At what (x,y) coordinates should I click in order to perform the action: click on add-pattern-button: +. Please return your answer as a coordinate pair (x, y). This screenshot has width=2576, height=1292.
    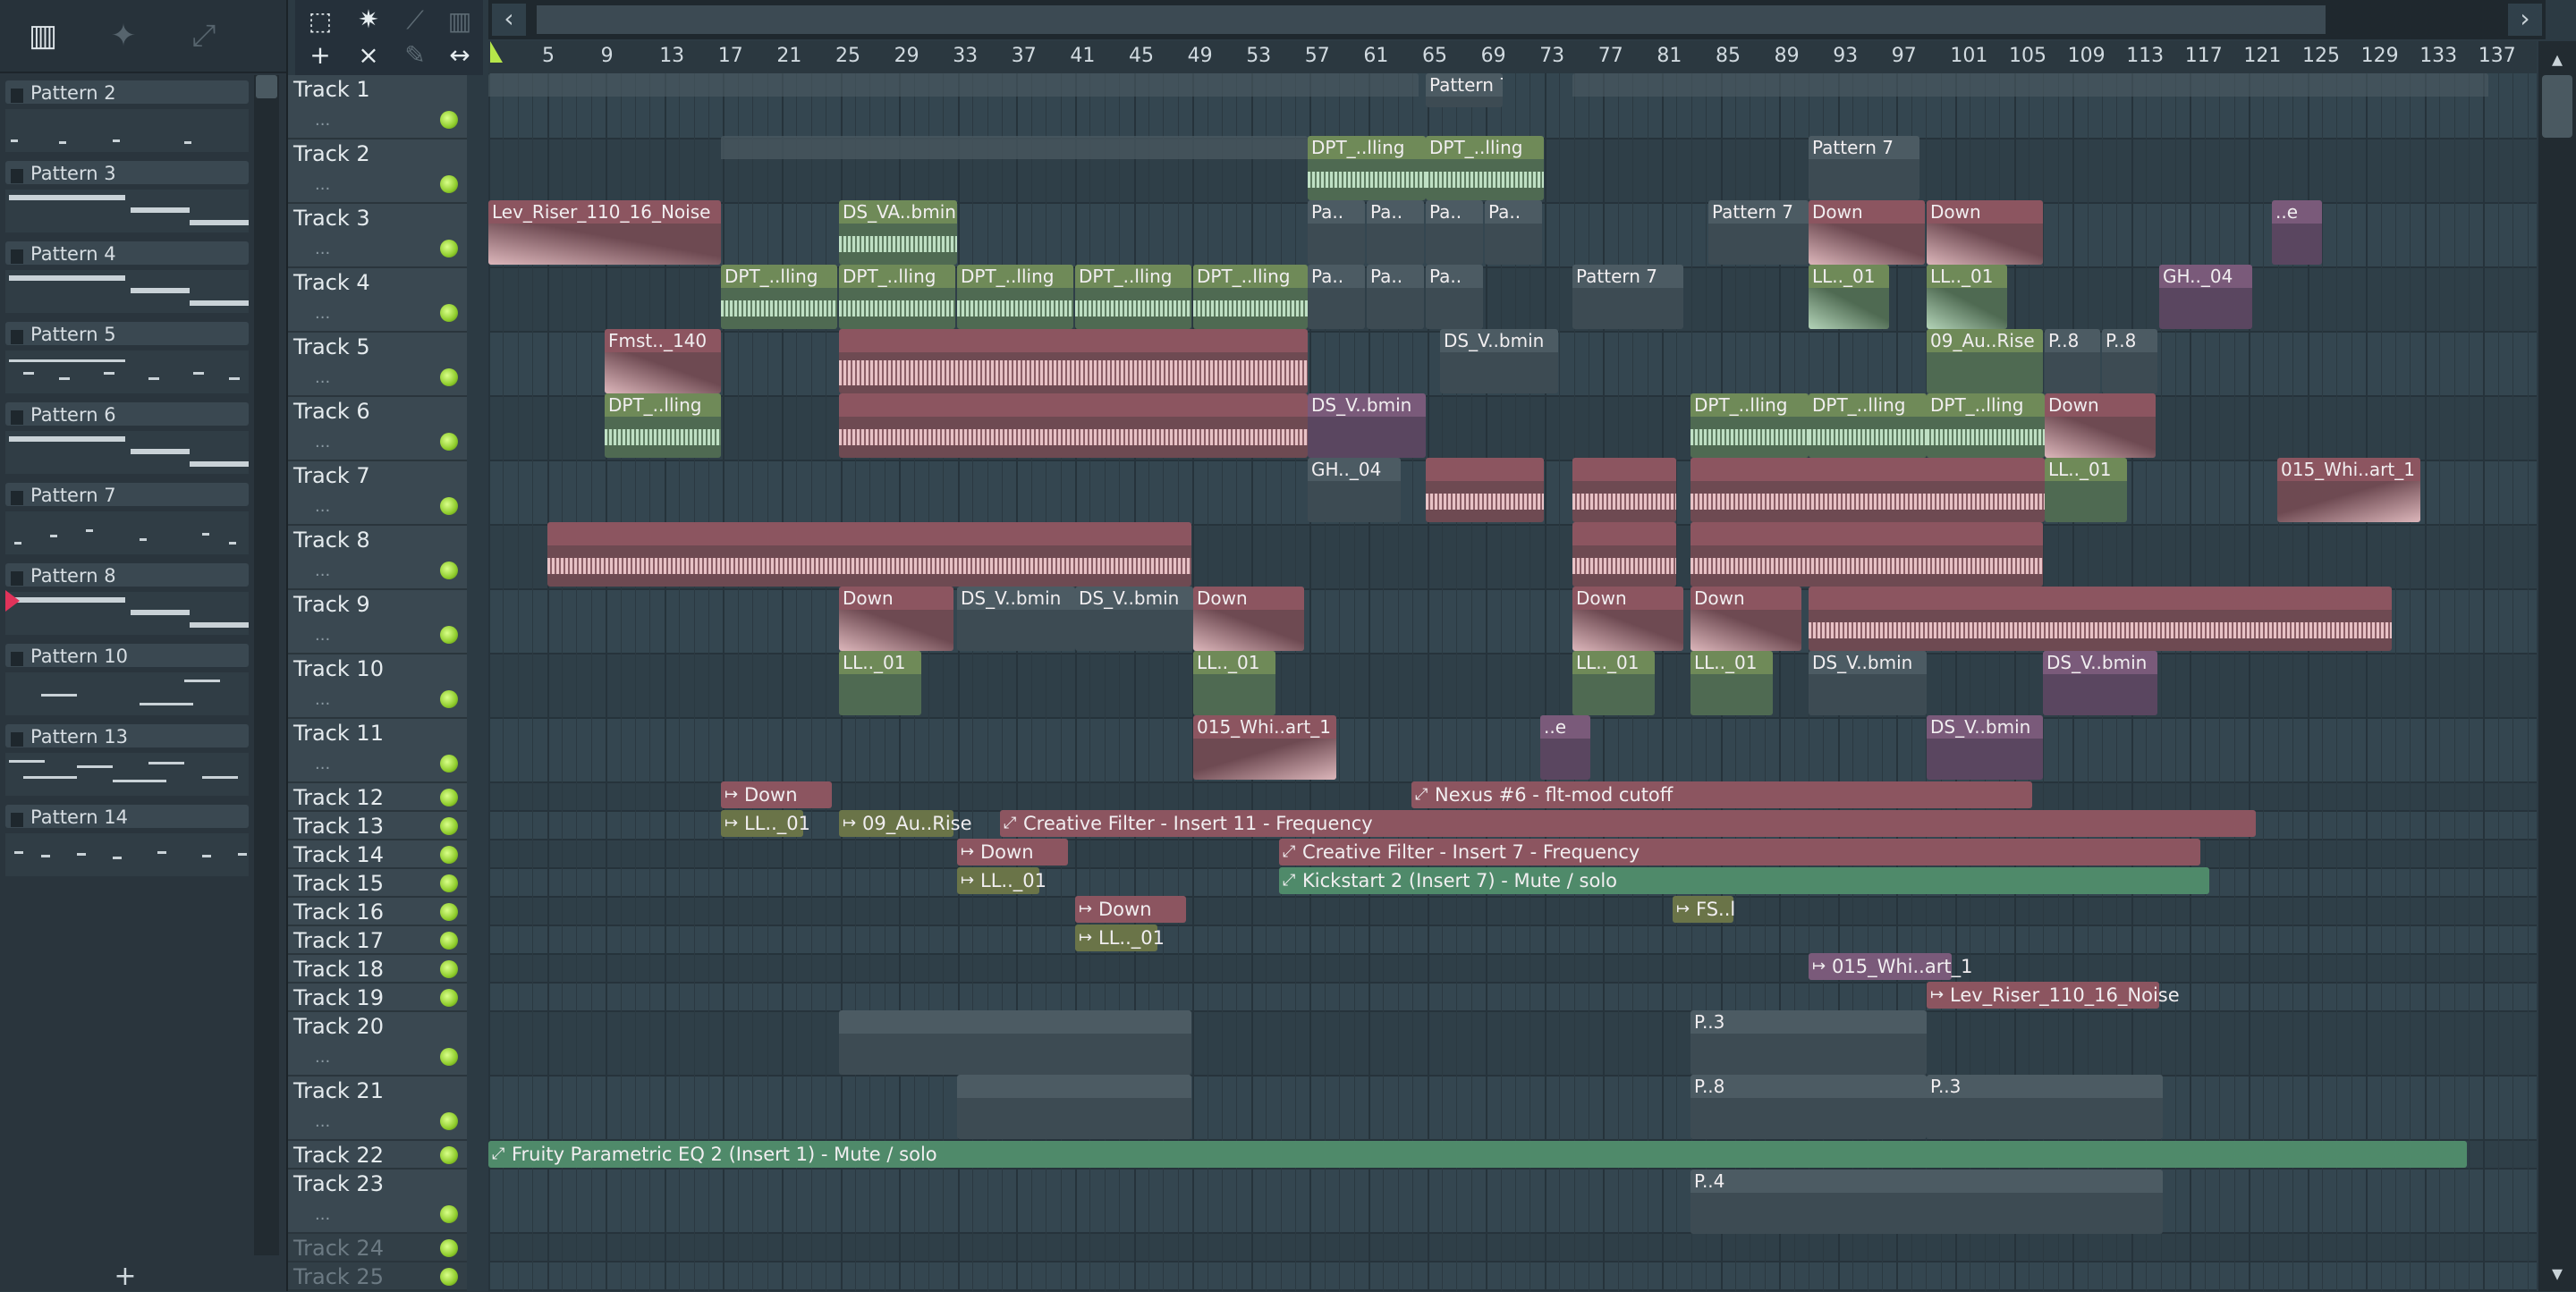
    Looking at the image, I should click on (125, 1277).